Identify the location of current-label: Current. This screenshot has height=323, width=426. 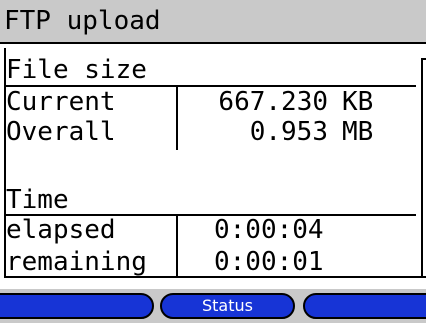
(61, 102).